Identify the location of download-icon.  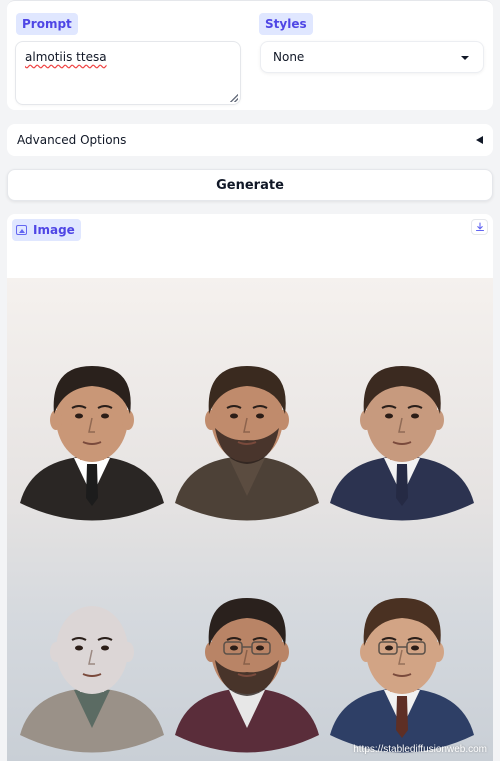
(479, 227).